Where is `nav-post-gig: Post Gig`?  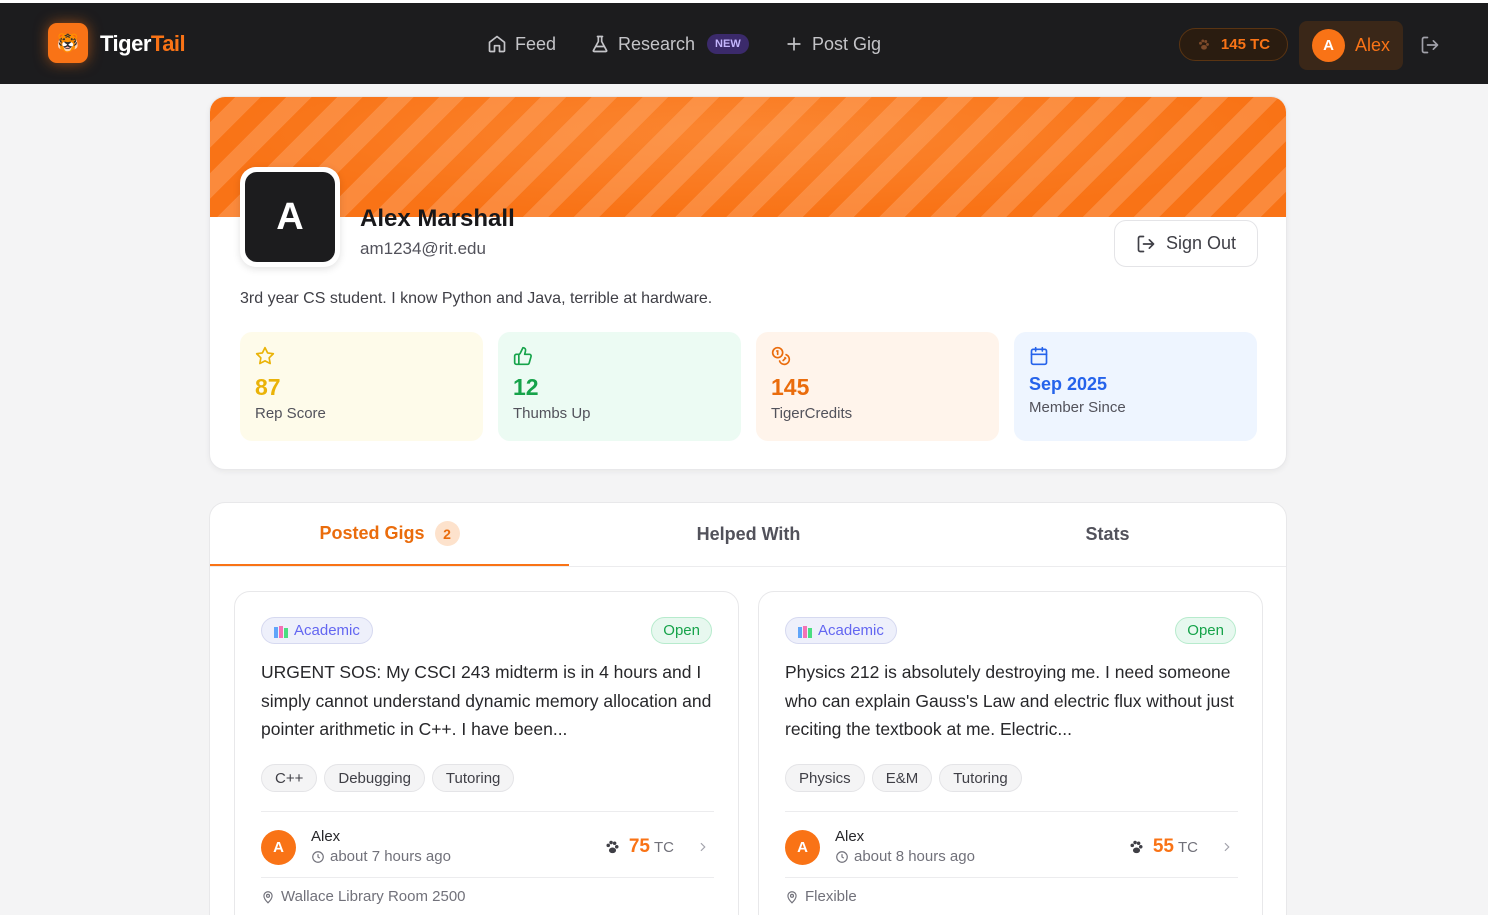
nav-post-gig: Post Gig is located at coordinates (832, 44).